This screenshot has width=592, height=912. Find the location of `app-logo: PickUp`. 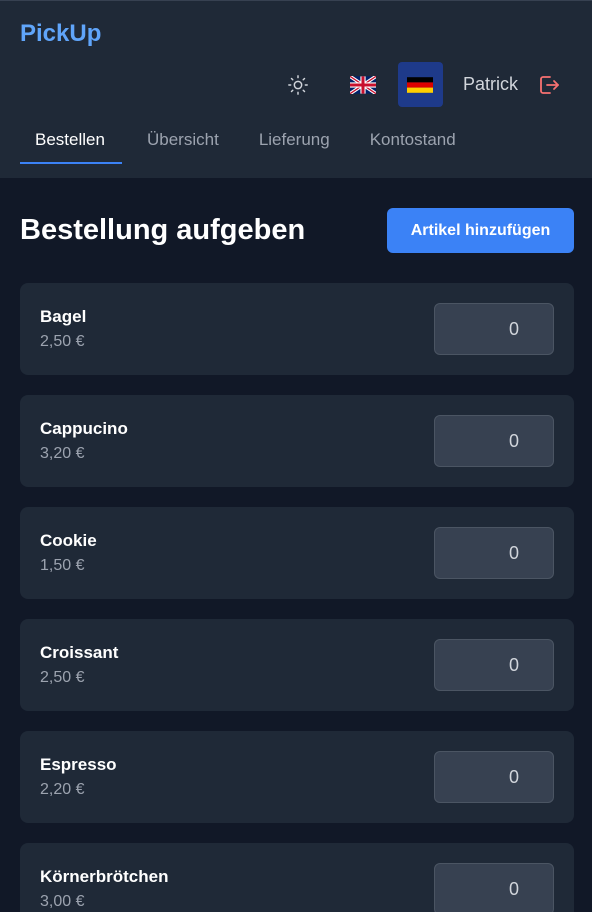

app-logo: PickUp is located at coordinates (60, 34).